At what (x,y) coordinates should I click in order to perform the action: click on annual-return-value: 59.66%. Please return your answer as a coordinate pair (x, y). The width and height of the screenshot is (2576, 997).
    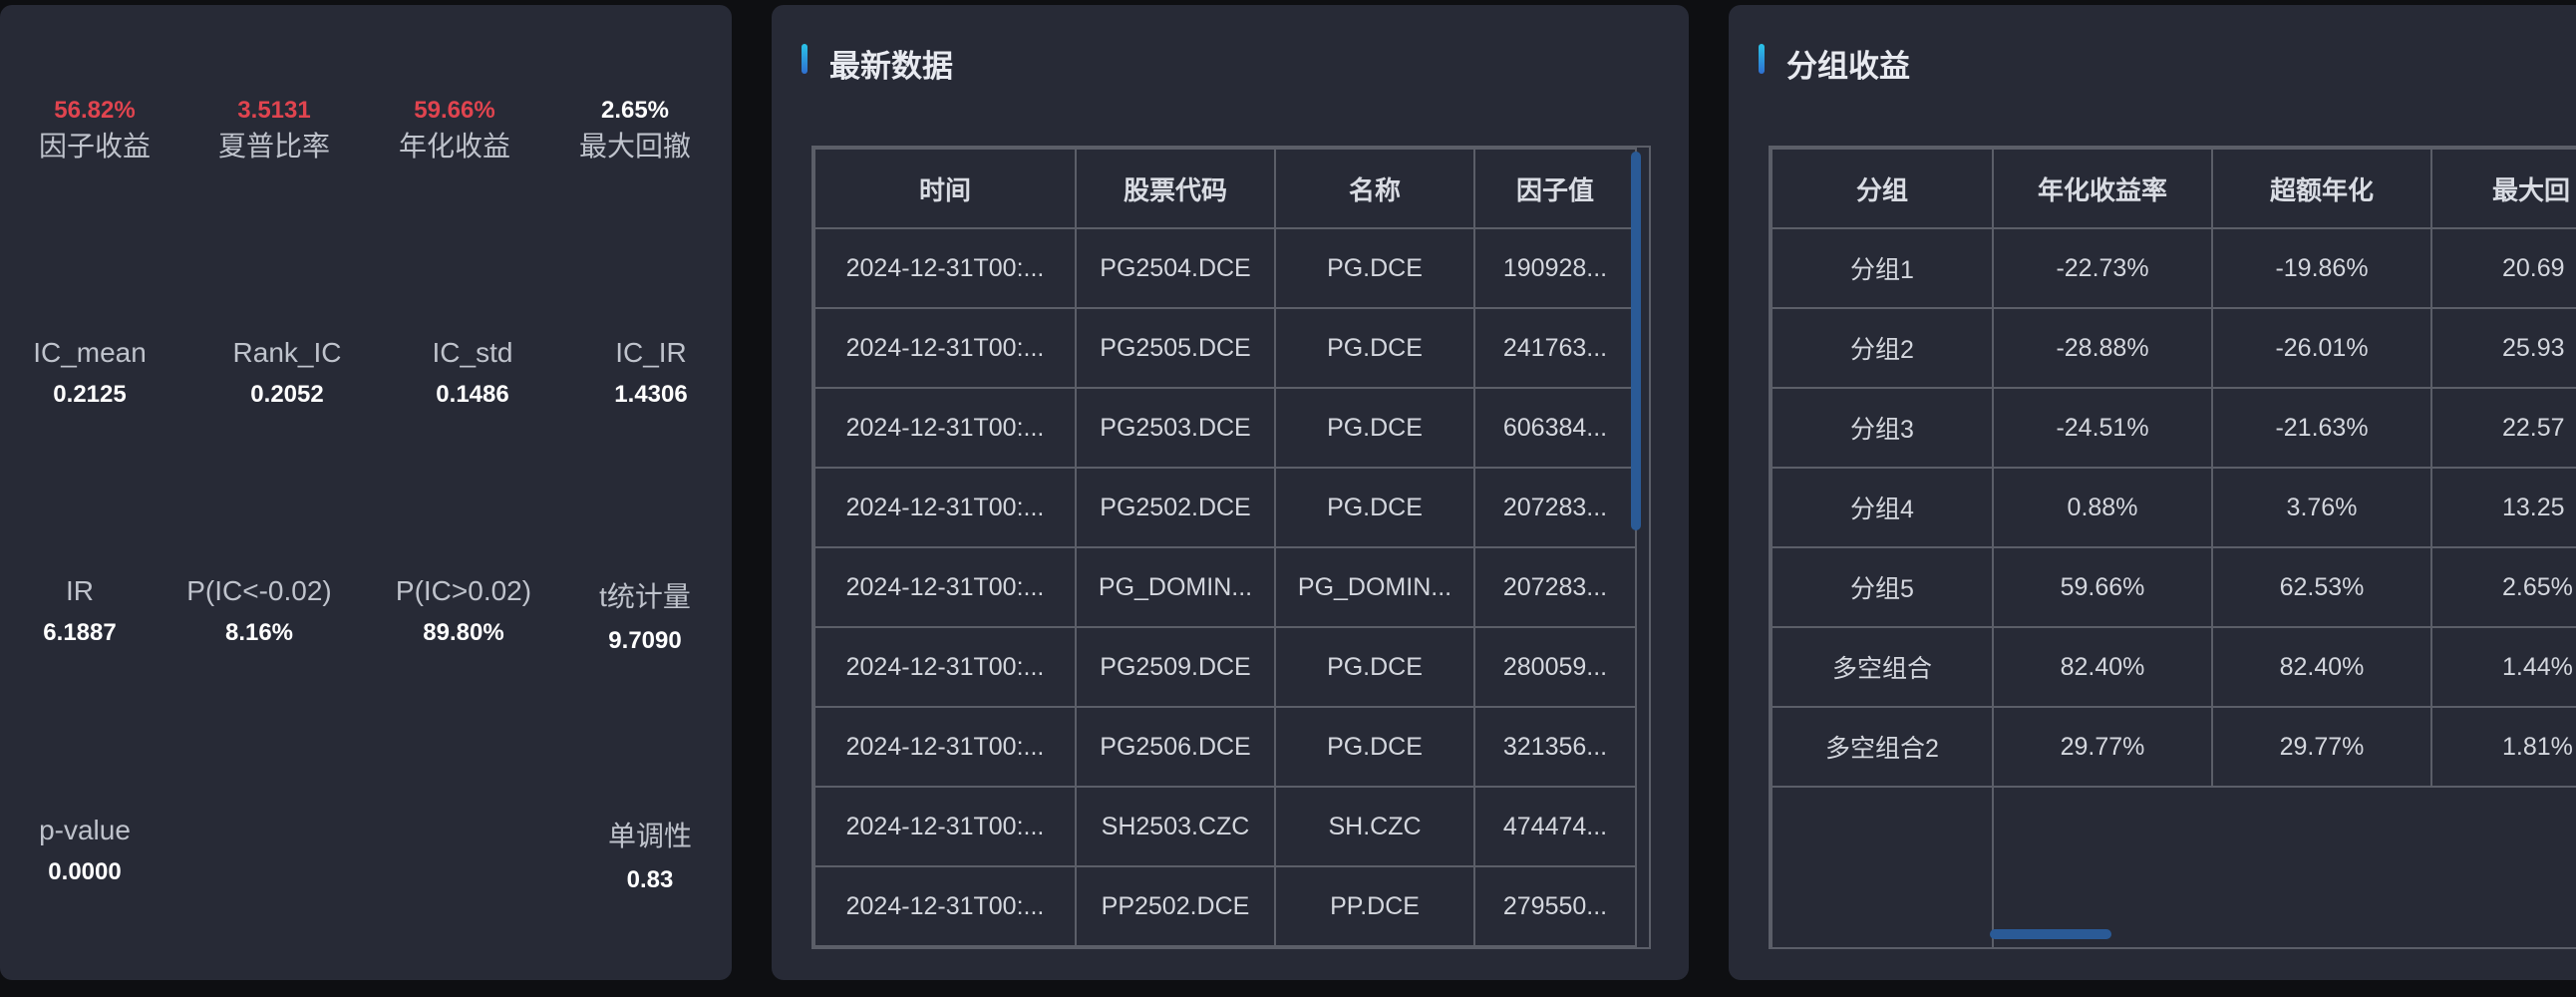
    Looking at the image, I should click on (454, 110).